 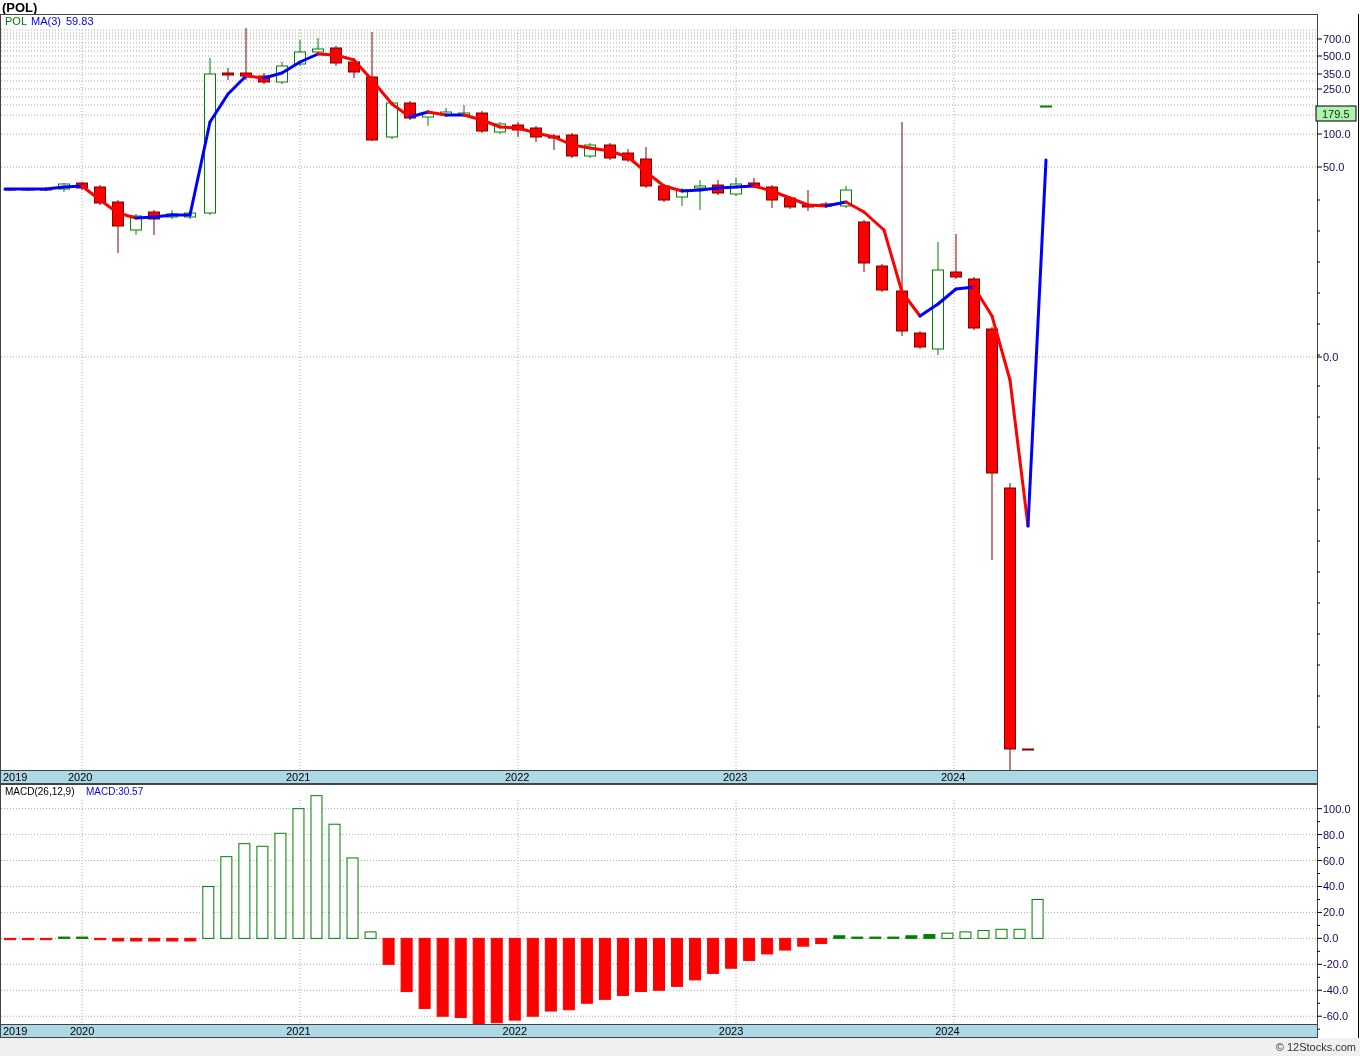 What do you see at coordinates (40, 791) in the screenshot?
I see `chart-title: MACD(26,12,9)` at bounding box center [40, 791].